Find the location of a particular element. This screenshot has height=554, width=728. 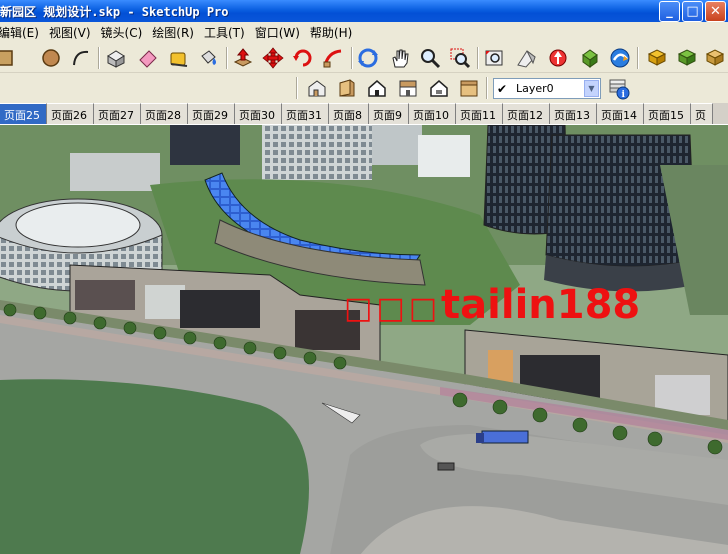

tab-scene-13: 页面13 is located at coordinates (573, 113).